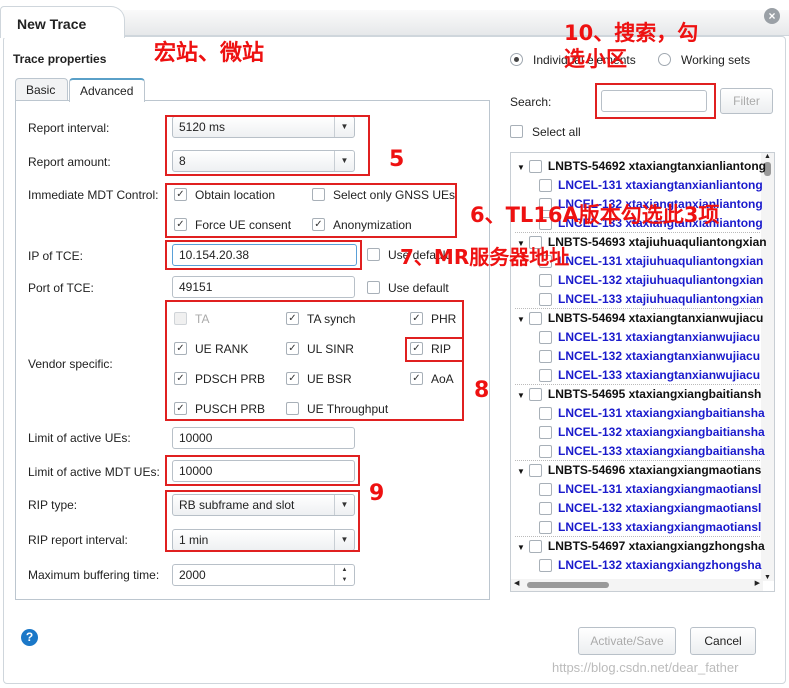  I want to click on tree-node-label: LNBTS-54695 xtaxiangxiangbaitiansh, so click(654, 394).